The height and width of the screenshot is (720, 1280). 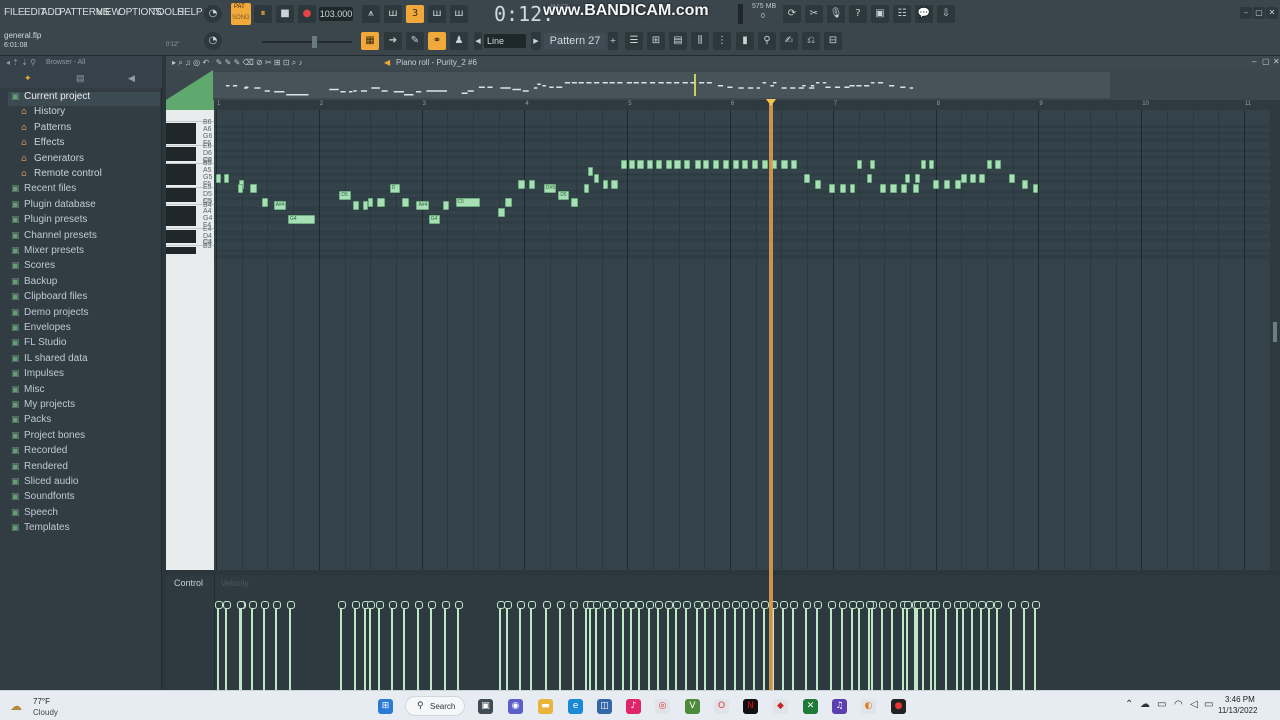 I want to click on scroll-thumb, so click(x=1275, y=332).